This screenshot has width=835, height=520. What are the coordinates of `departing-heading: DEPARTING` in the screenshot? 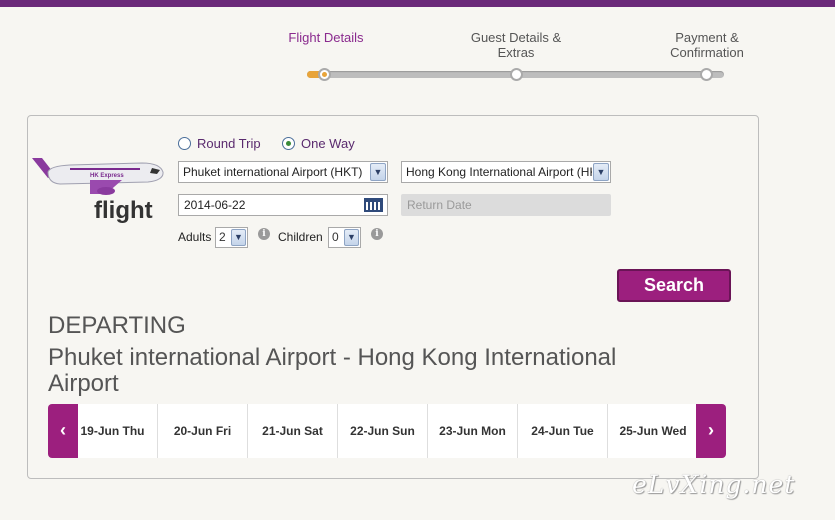 It's located at (117, 325).